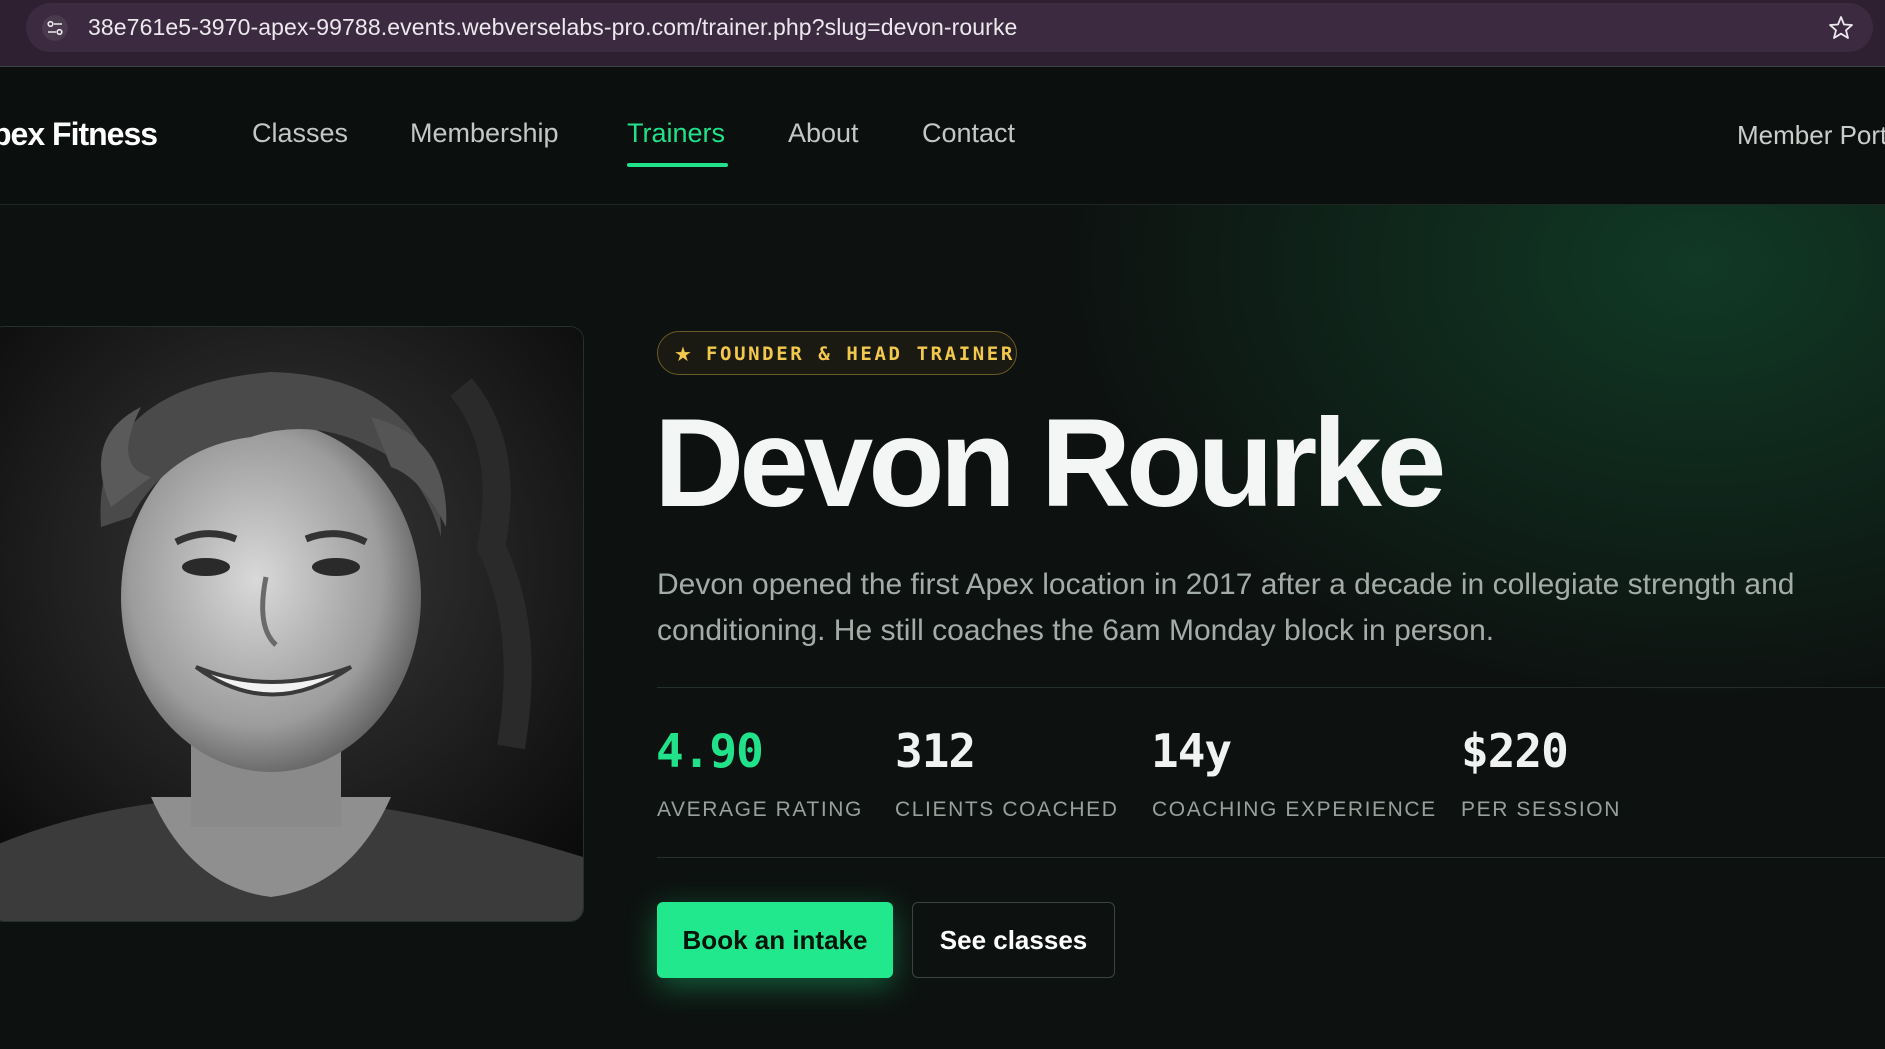 This screenshot has height=1049, width=1885. Describe the element at coordinates (79, 134) in the screenshot. I see `site-logo: pex Fitness` at that location.